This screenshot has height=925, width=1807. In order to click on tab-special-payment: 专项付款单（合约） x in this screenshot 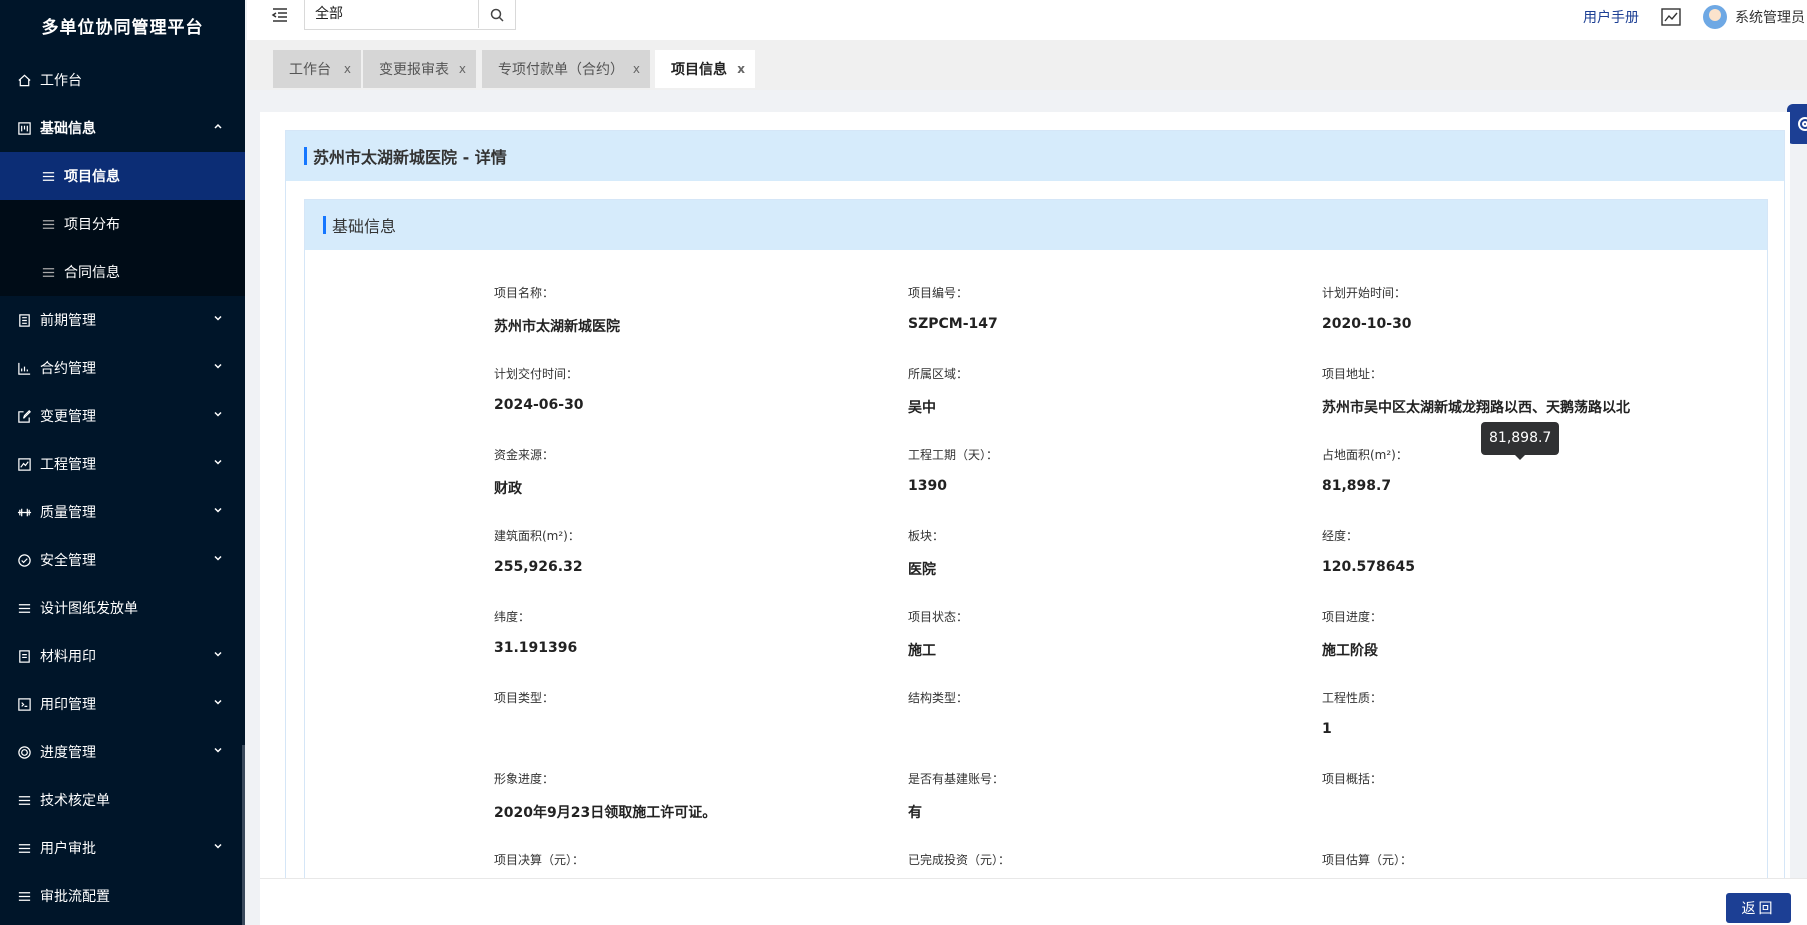, I will do `click(566, 69)`.